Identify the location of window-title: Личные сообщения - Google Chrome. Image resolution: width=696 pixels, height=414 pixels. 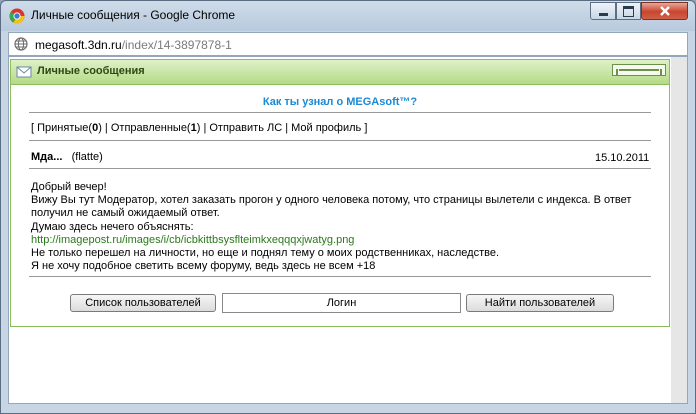
(133, 15).